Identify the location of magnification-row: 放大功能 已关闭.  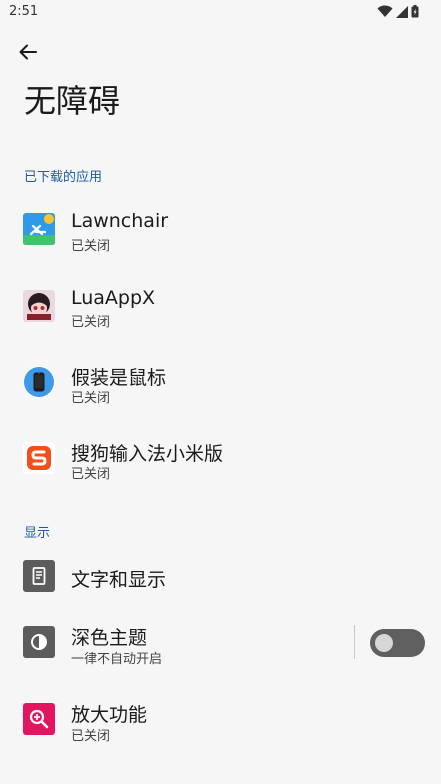
(220, 719).